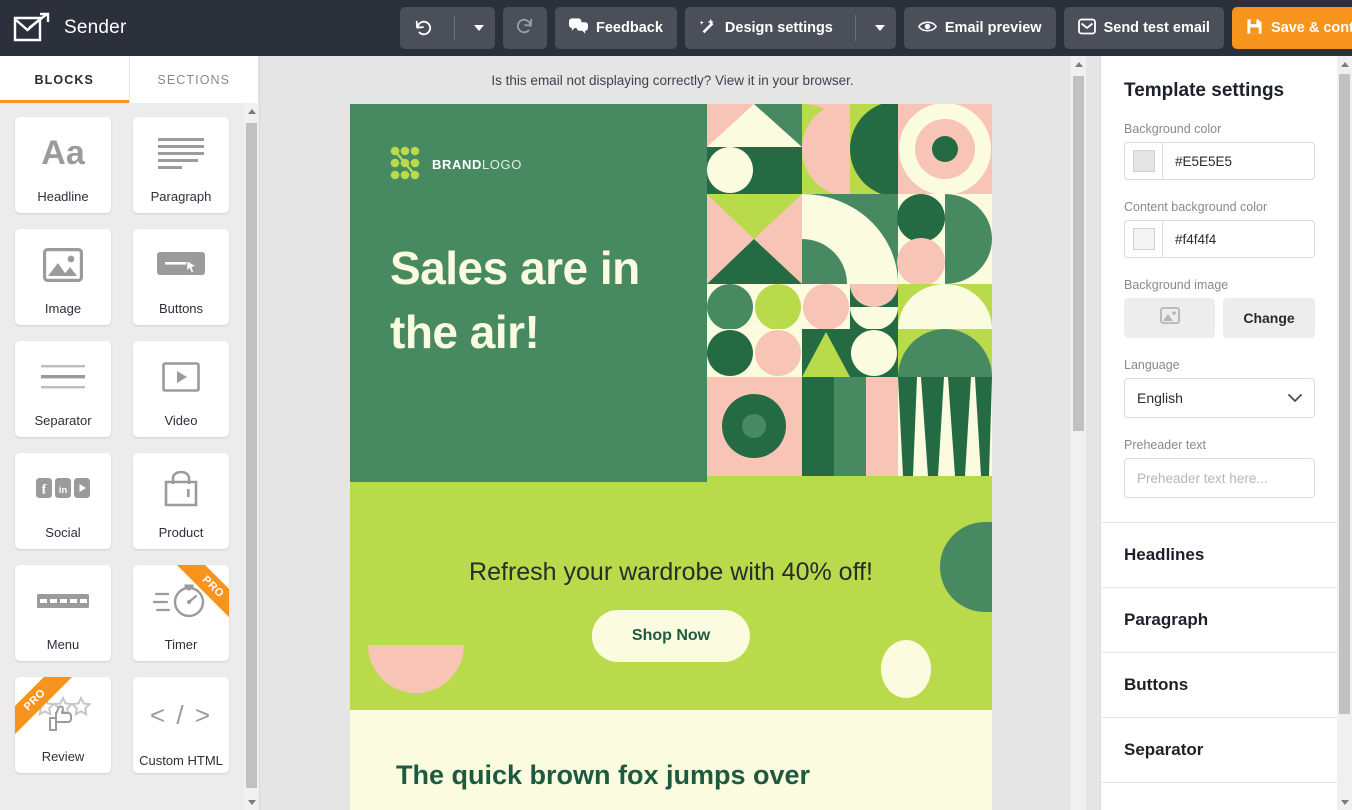 The height and width of the screenshot is (810, 1352). Describe the element at coordinates (671, 572) in the screenshot. I see `promo-headline: Refresh your wardrobe with 40% off!` at that location.